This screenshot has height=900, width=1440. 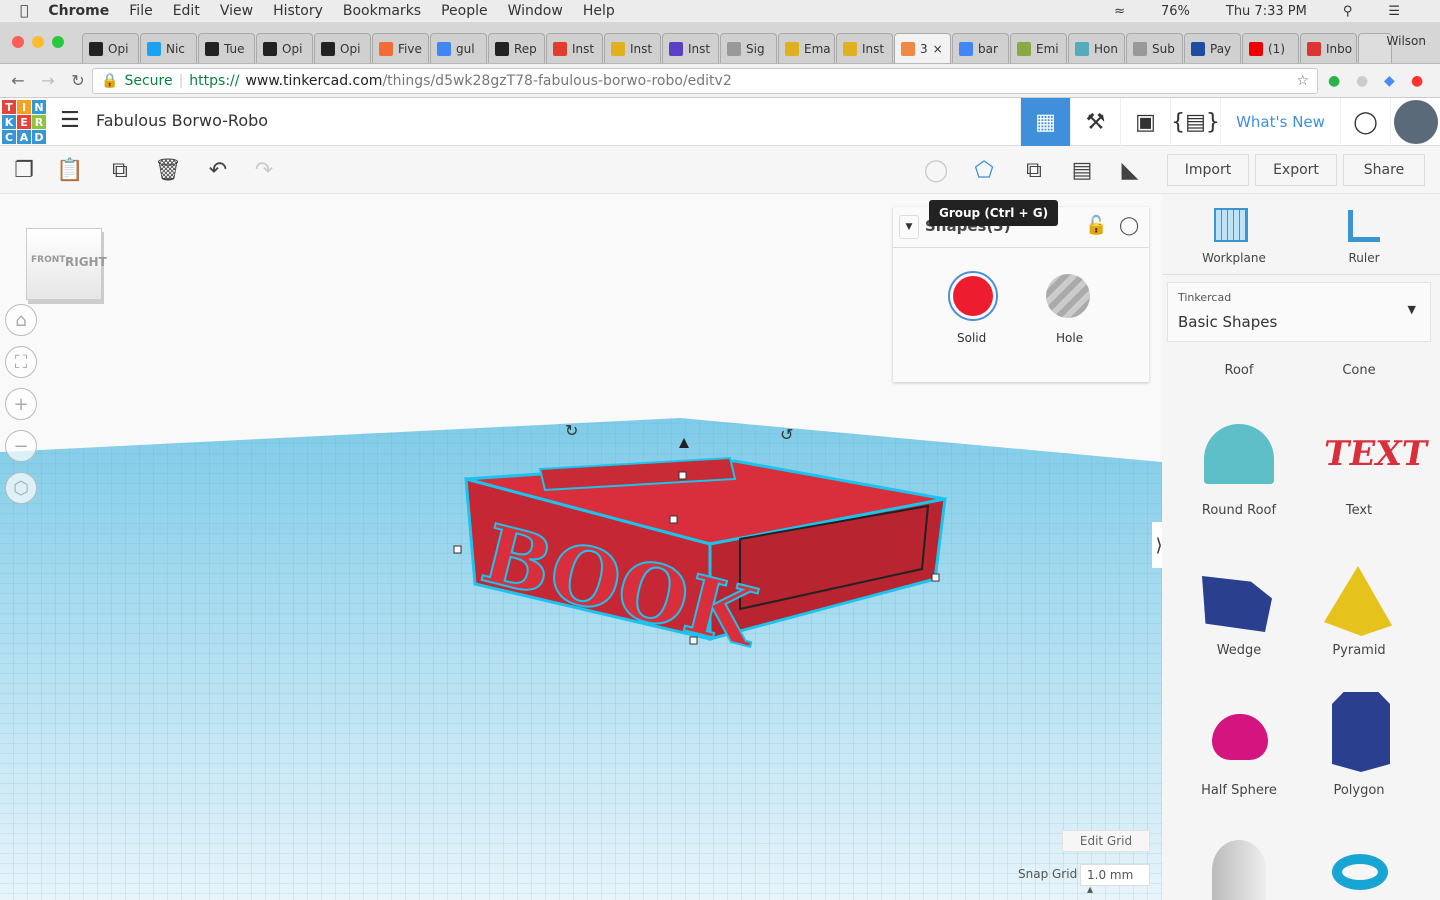 I want to click on browser-tab: Rep, so click(x=516, y=48).